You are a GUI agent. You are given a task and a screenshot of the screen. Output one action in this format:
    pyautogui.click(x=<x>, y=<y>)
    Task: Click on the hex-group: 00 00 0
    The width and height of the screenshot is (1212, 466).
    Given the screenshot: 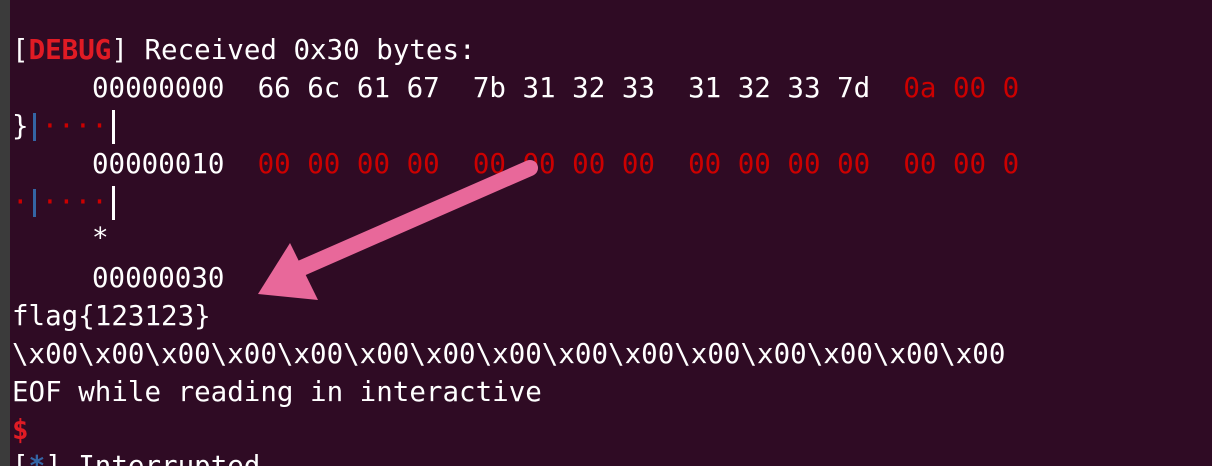 What is the action you would take?
    pyautogui.click(x=961, y=164)
    